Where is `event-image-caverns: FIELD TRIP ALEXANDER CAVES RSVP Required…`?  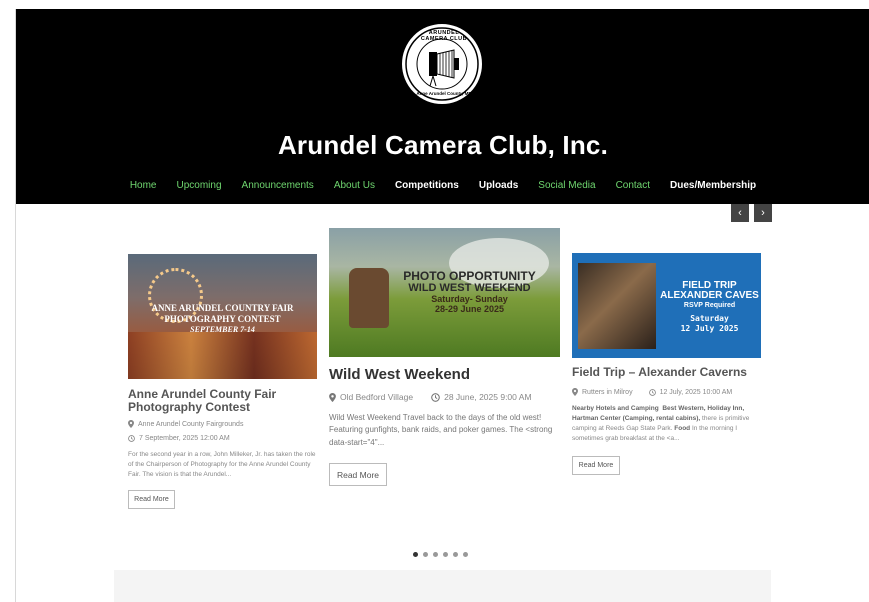
event-image-caverns: FIELD TRIP ALEXANDER CAVES RSVP Required… is located at coordinates (666, 305).